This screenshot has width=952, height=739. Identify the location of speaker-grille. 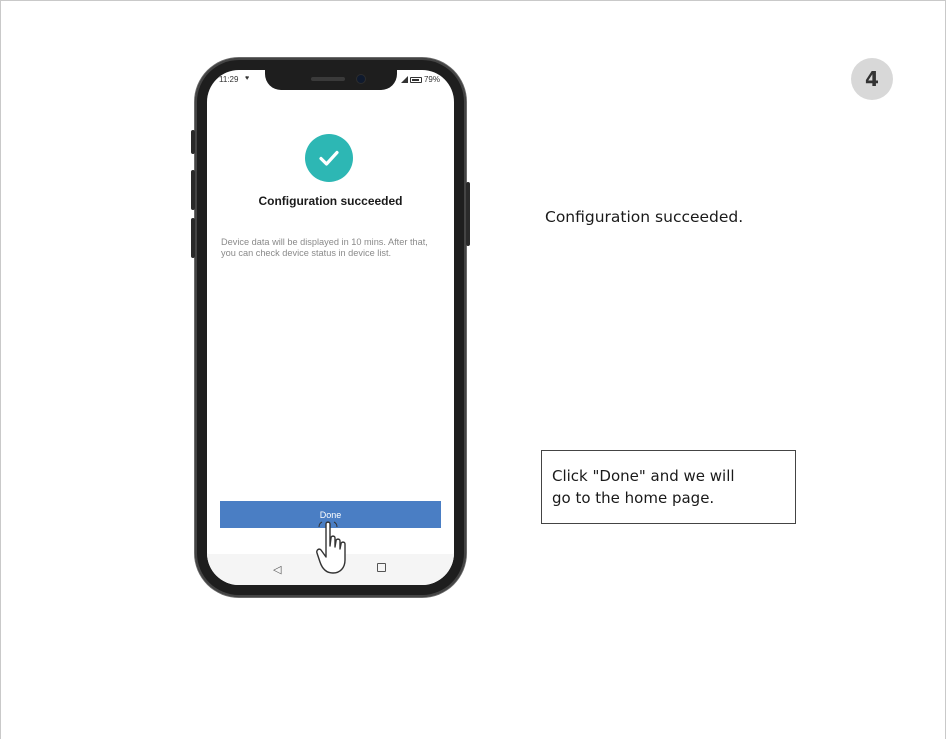
(328, 79).